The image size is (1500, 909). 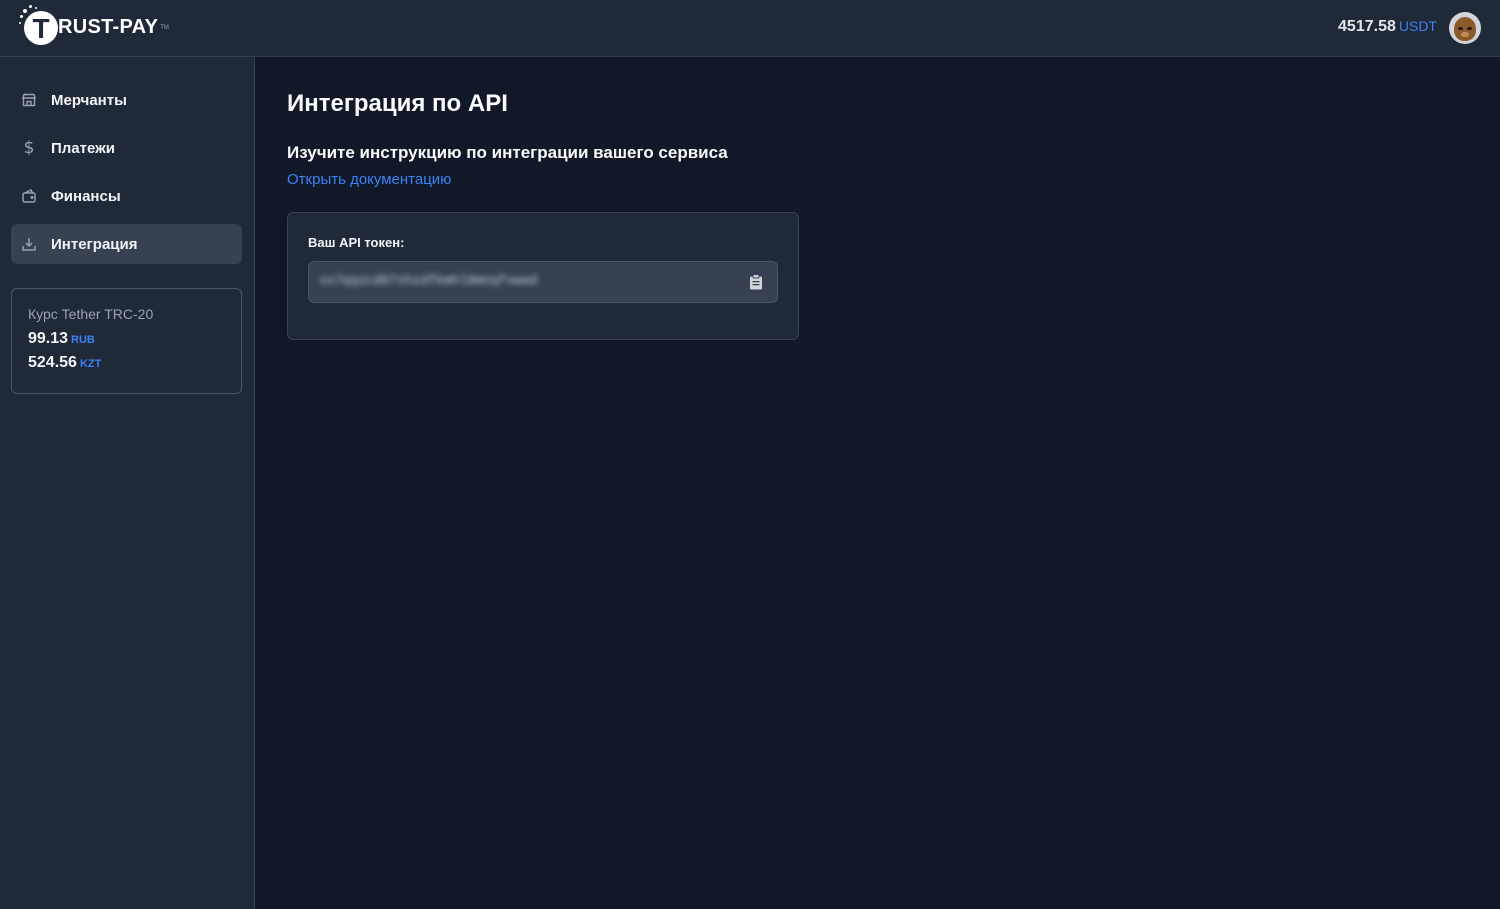 I want to click on logo-trademark: TM, so click(x=164, y=28).